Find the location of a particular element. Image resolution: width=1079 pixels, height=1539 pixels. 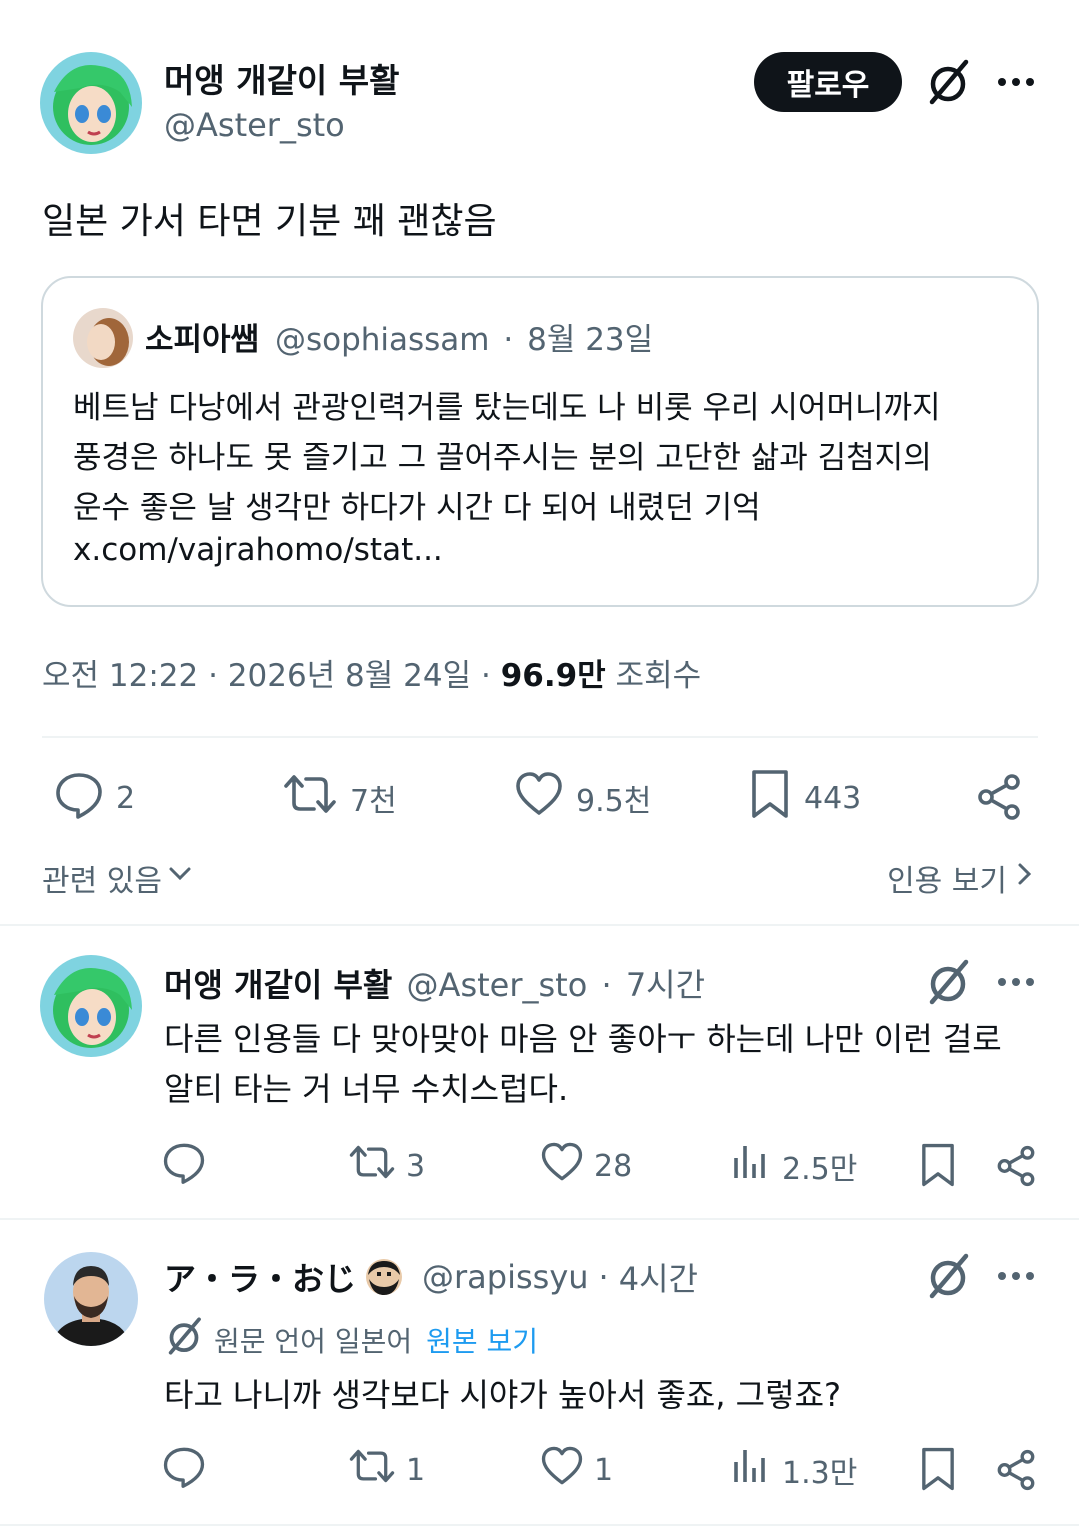

bearded-face-emoji-icon is located at coordinates (384, 1277).